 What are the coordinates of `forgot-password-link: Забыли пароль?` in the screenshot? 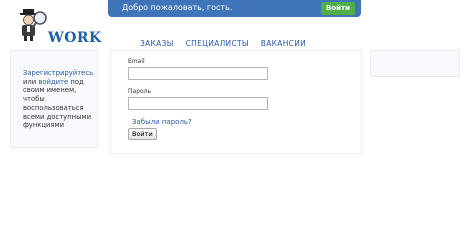 It's located at (162, 122).